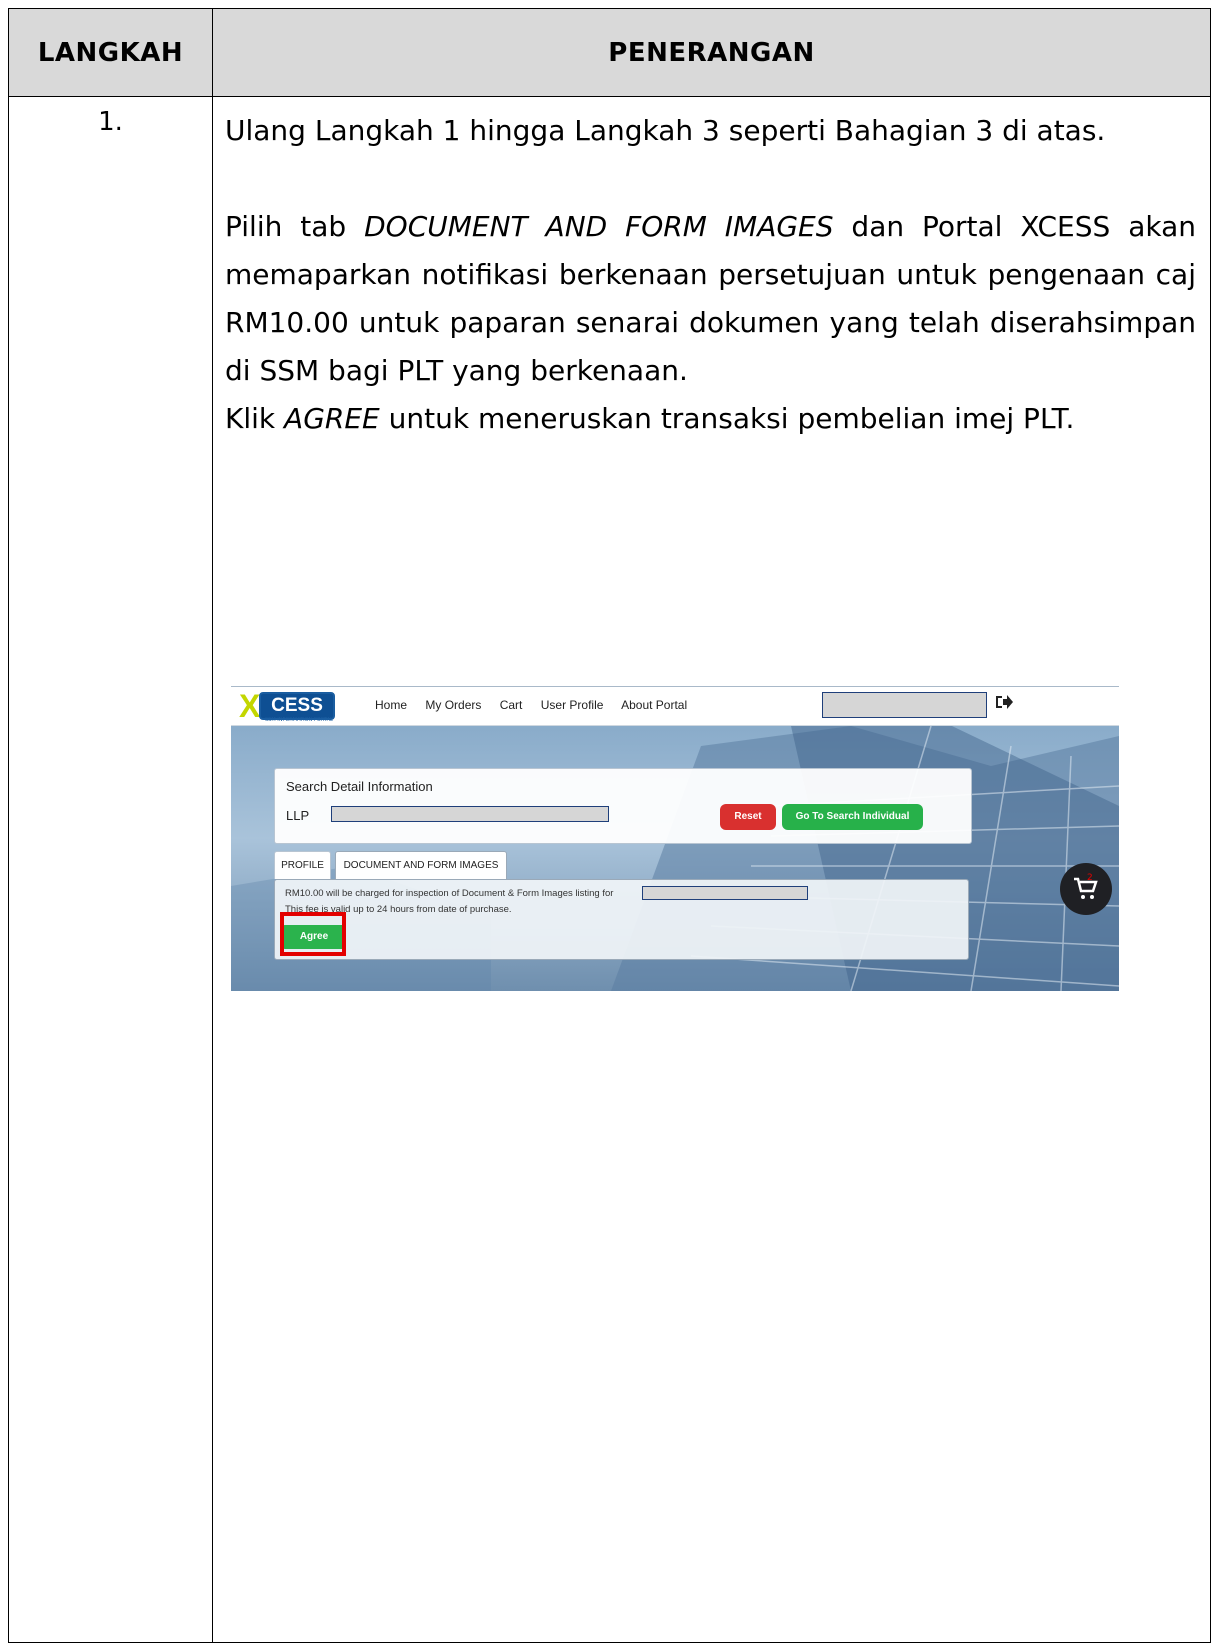 Image resolution: width=1219 pixels, height=1646 pixels. Describe the element at coordinates (299, 720) in the screenshot. I see `logo-tagline: SSM INFORMATION PORTAL` at that location.